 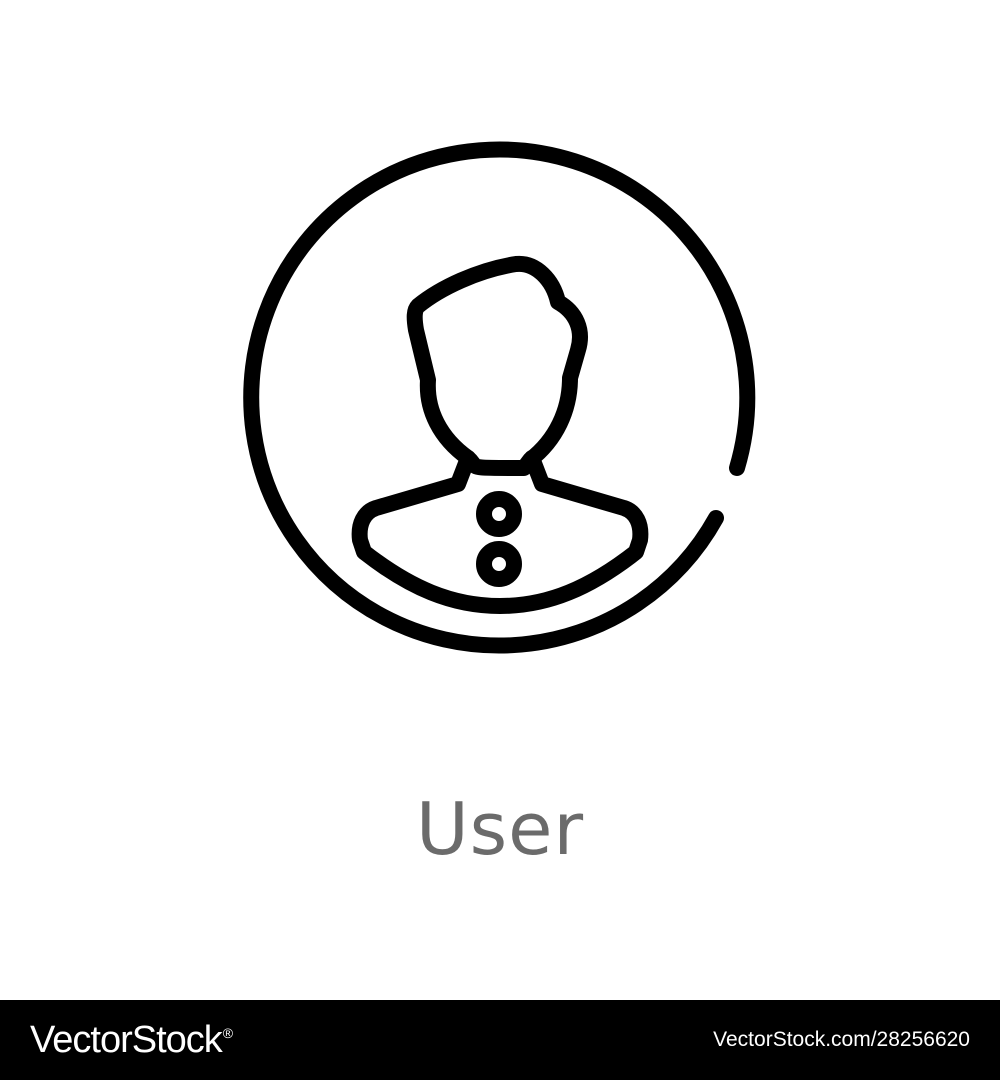 What do you see at coordinates (126, 1039) in the screenshot?
I see `brand-name: VectorStock` at bounding box center [126, 1039].